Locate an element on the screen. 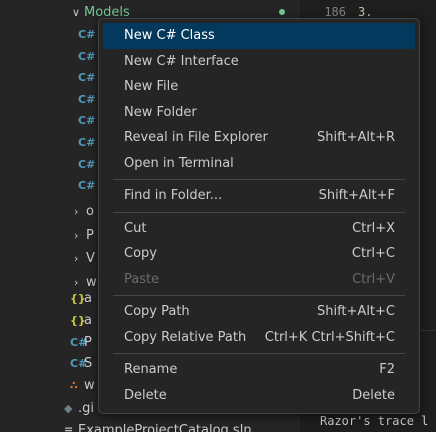 Image resolution: width=436 pixels, height=432 pixels. menu-item-label: Paste is located at coordinates (142, 279).